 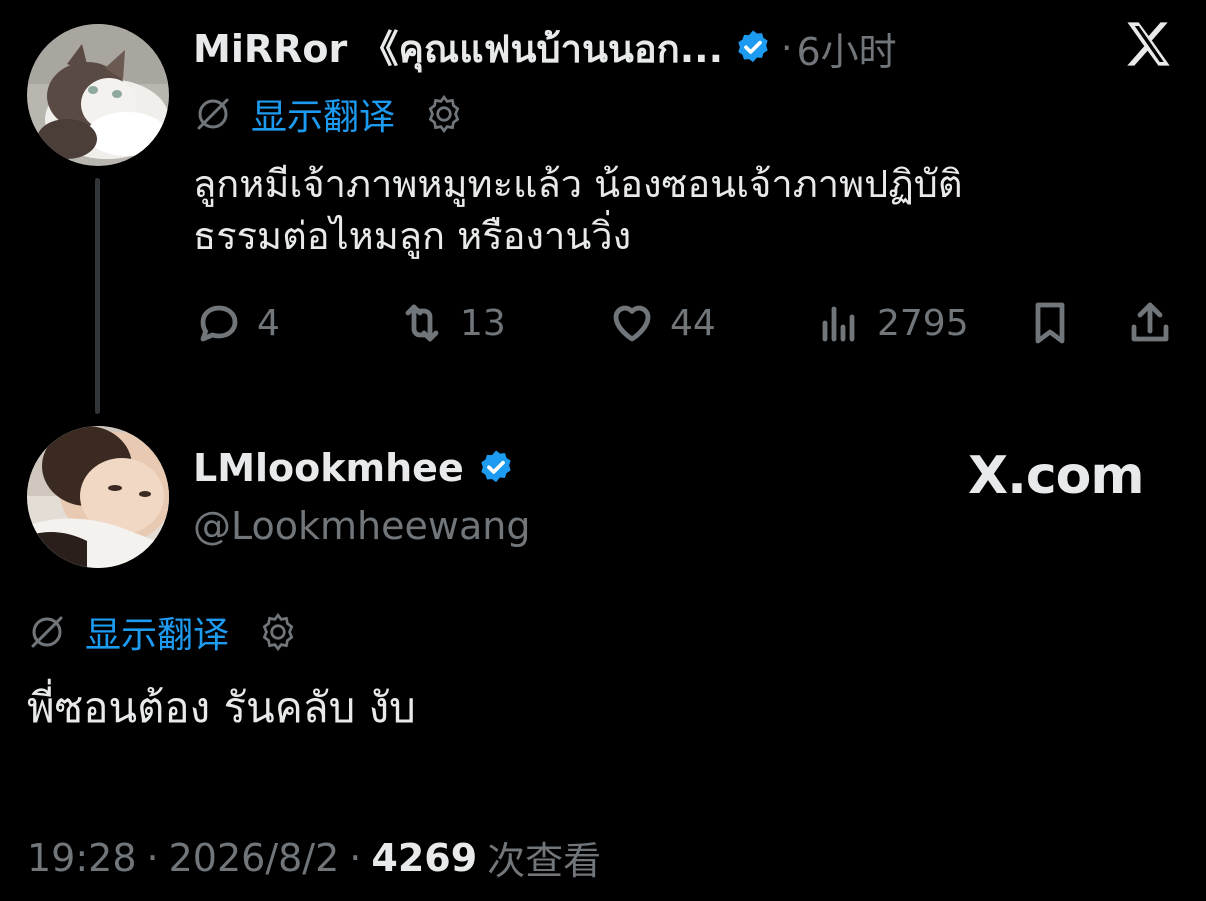 I want to click on retweet-icon, so click(x=422, y=323).